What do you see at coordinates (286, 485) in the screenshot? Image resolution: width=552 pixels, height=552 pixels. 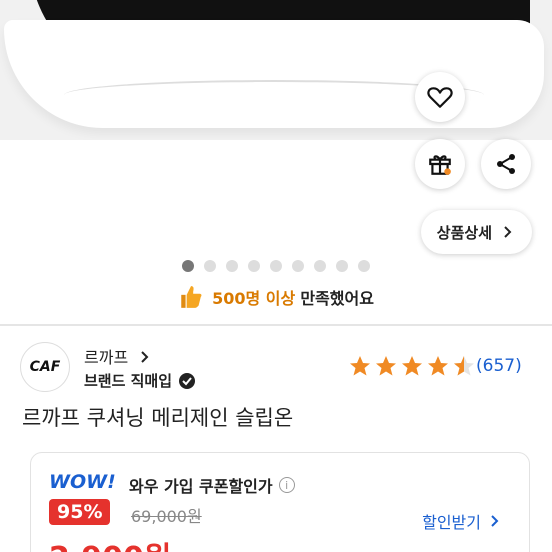 I see `info-icon: i` at bounding box center [286, 485].